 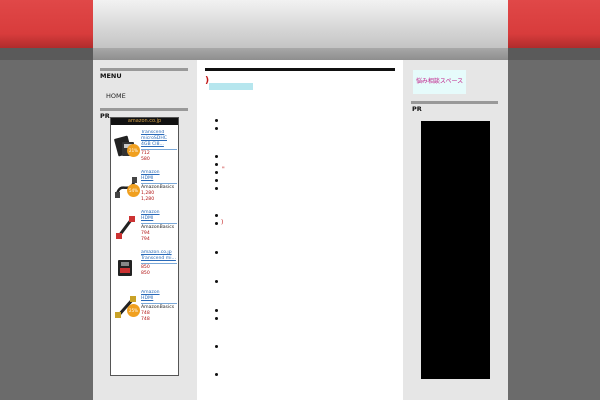 I want to click on product-item: amazon.co.jp Transcend mi... 850 850, so click(x=145, y=269).